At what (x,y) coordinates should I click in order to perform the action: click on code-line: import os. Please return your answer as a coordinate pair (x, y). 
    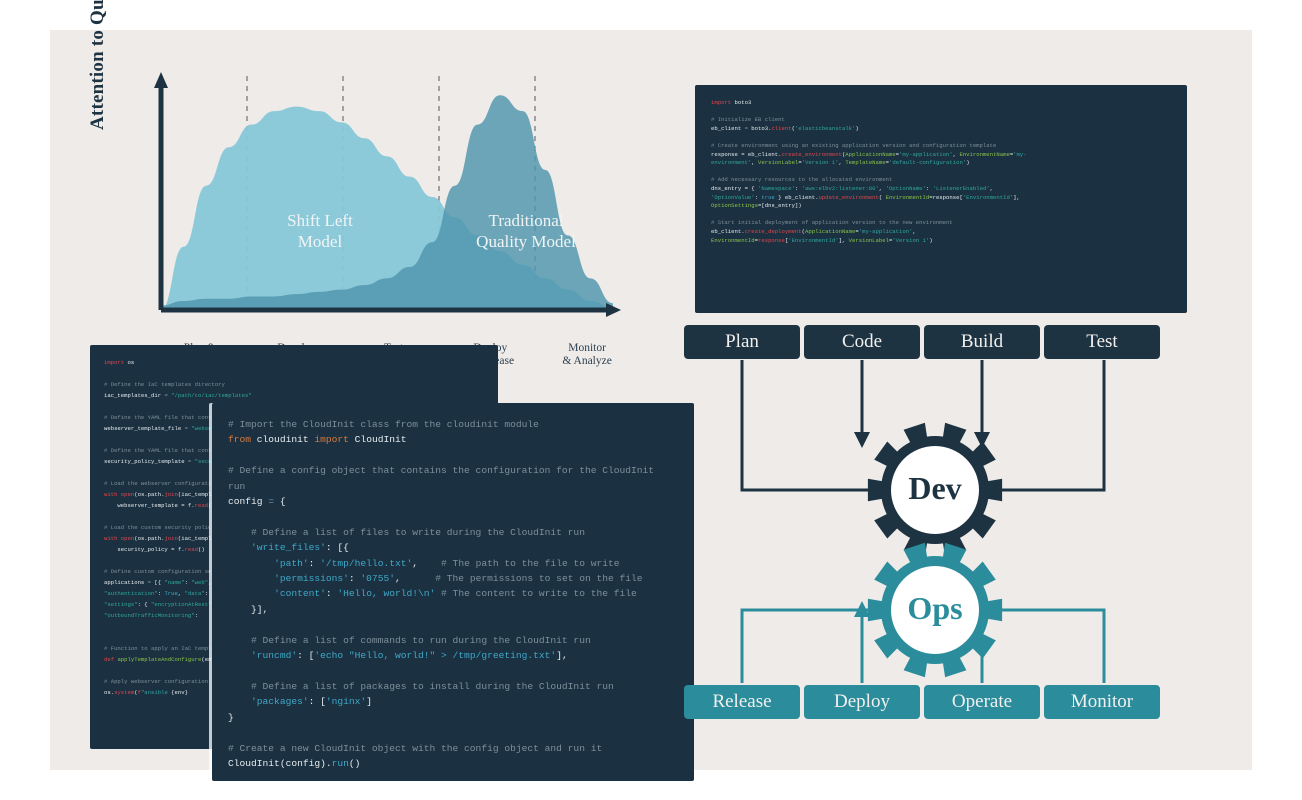
    Looking at the image, I should click on (294, 362).